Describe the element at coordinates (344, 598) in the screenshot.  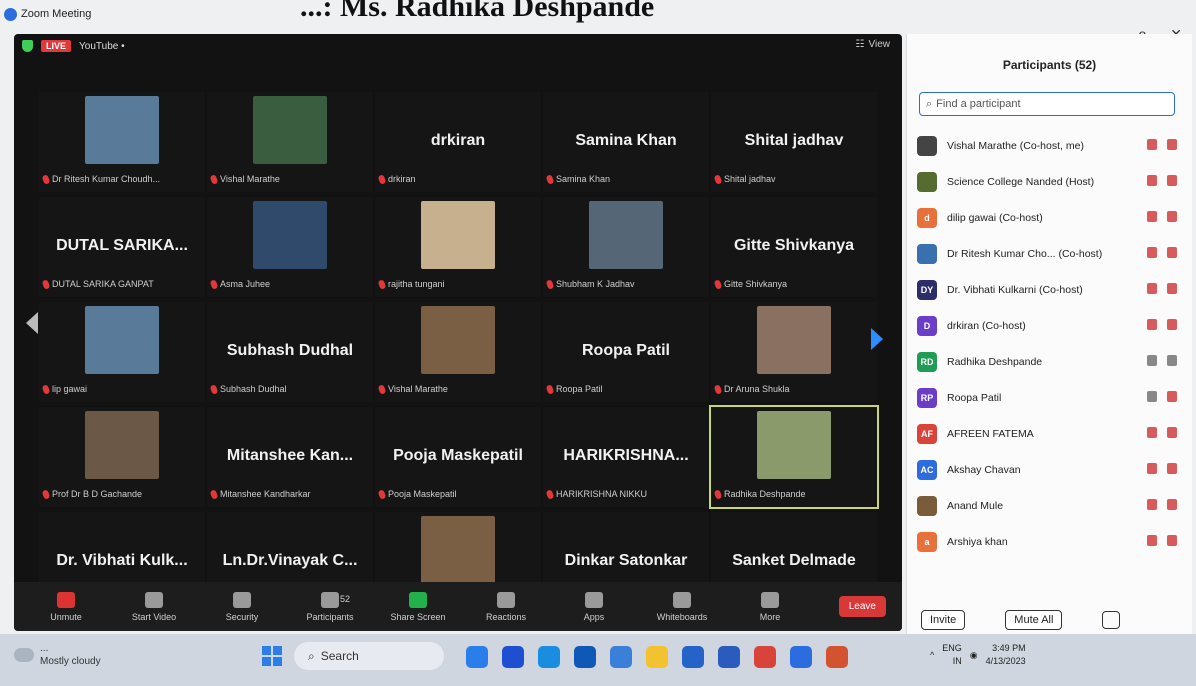
I see `participant-count: 52` at that location.